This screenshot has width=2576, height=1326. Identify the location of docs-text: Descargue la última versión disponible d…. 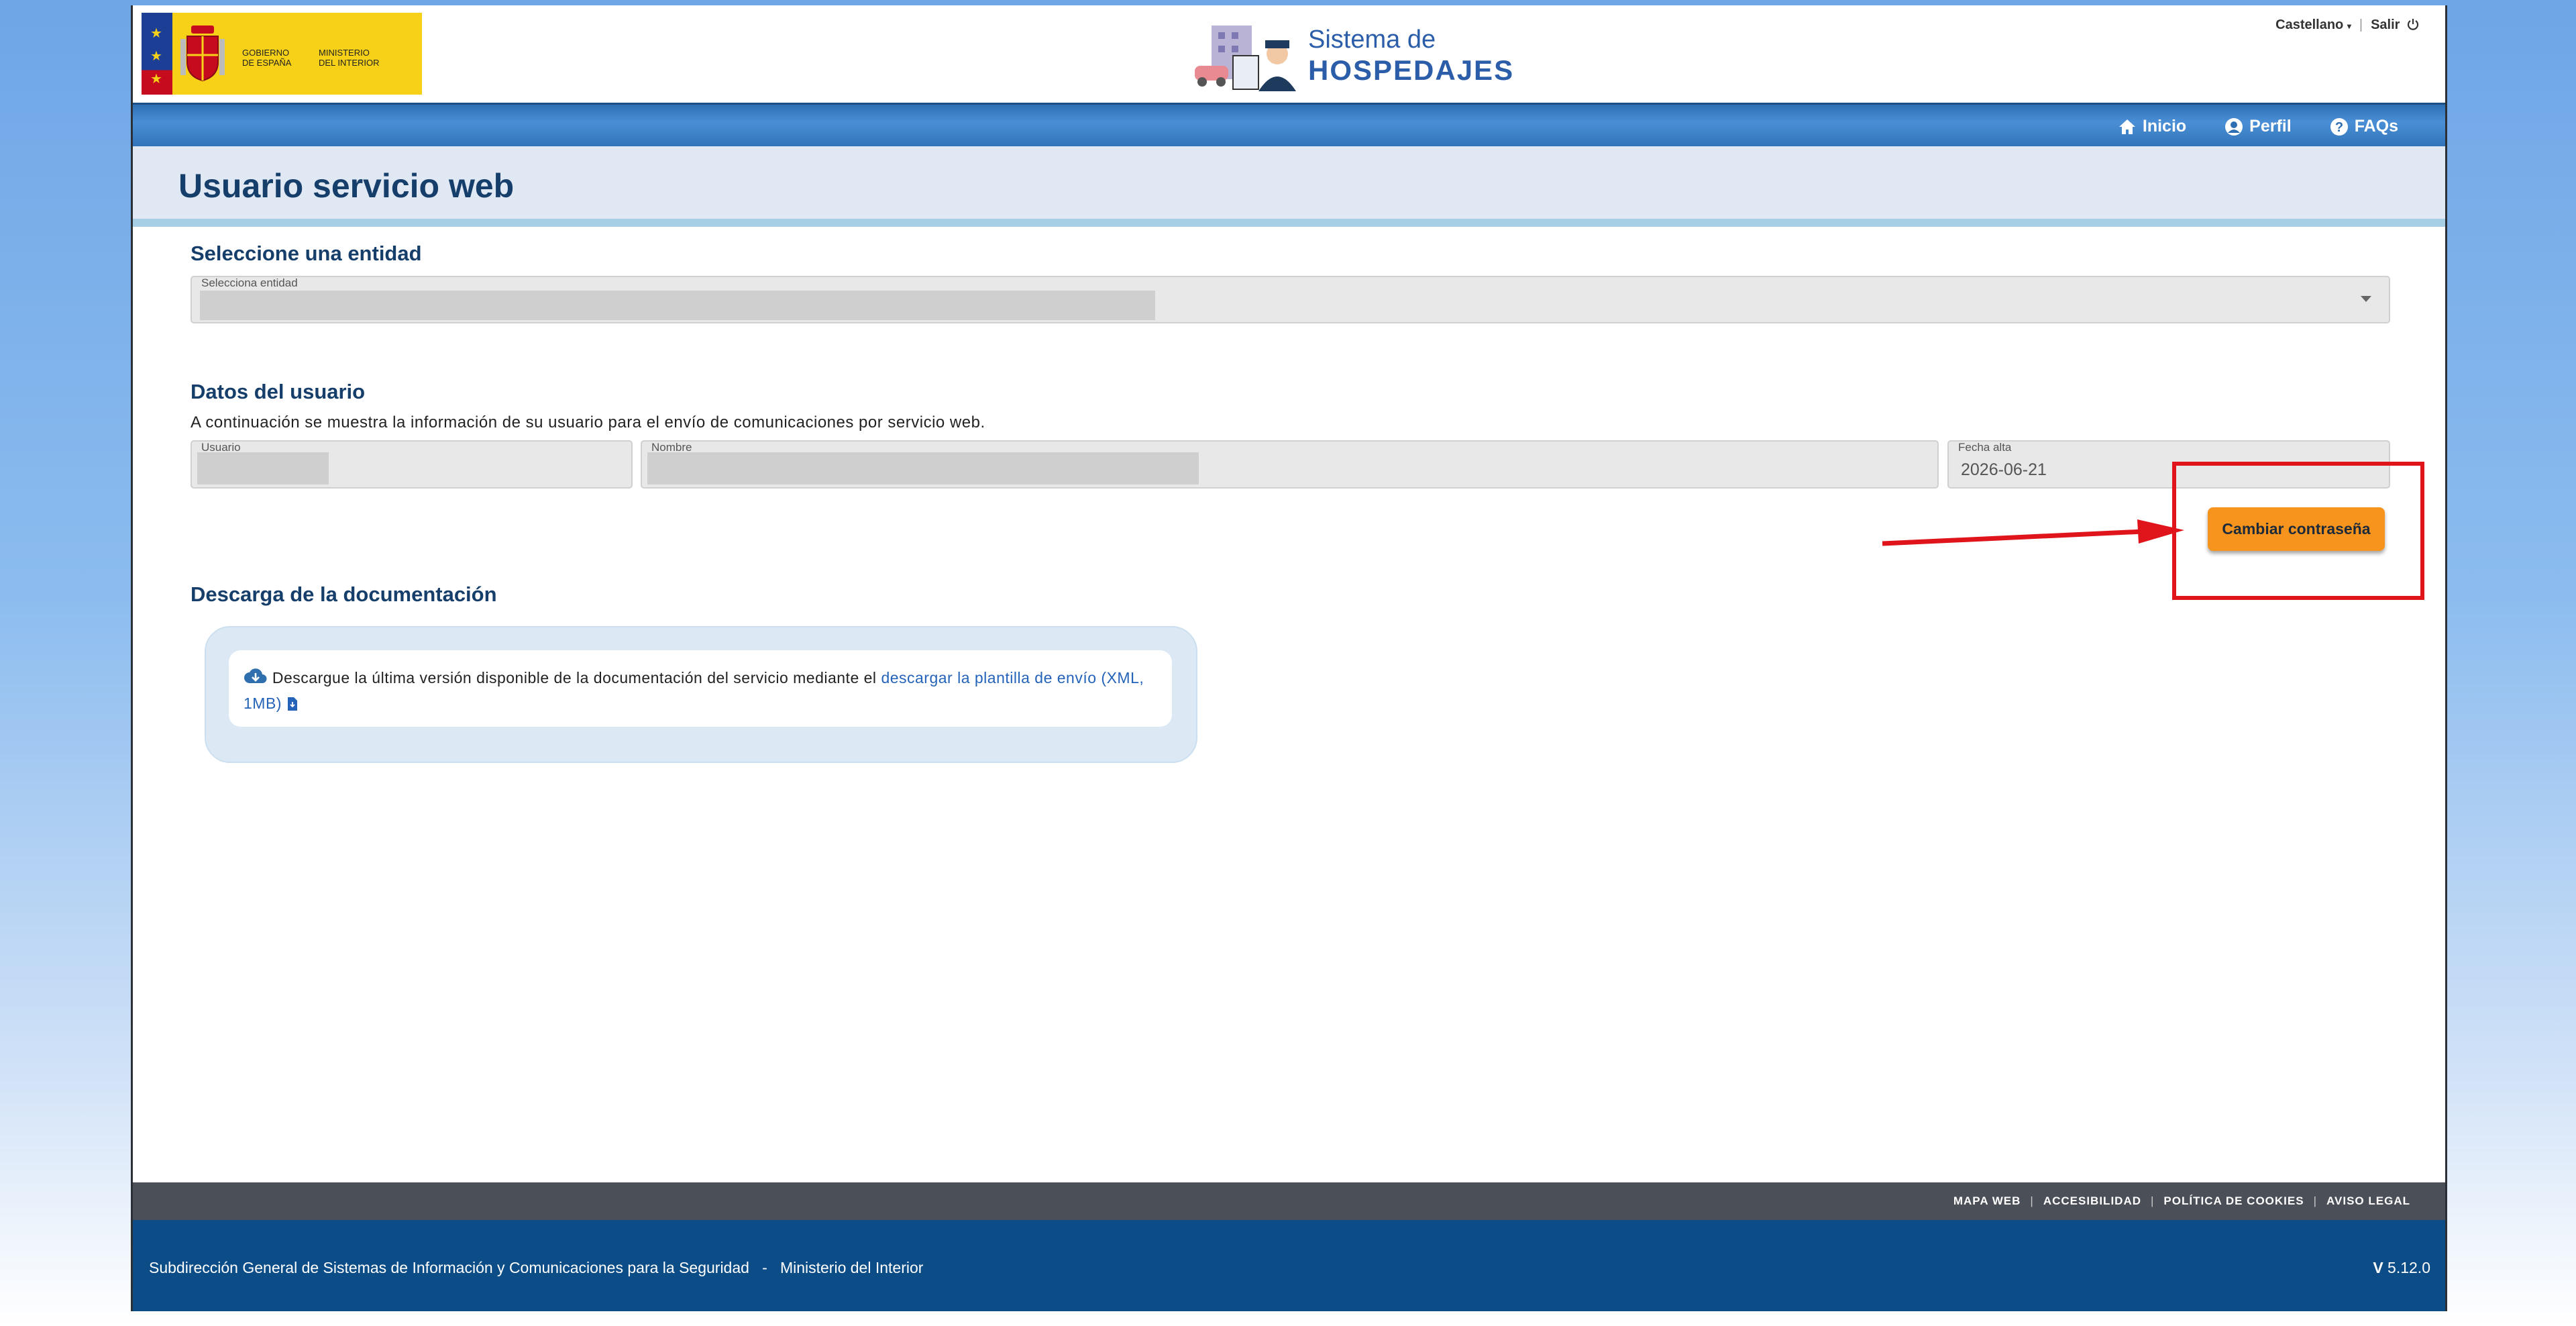
(703, 690).